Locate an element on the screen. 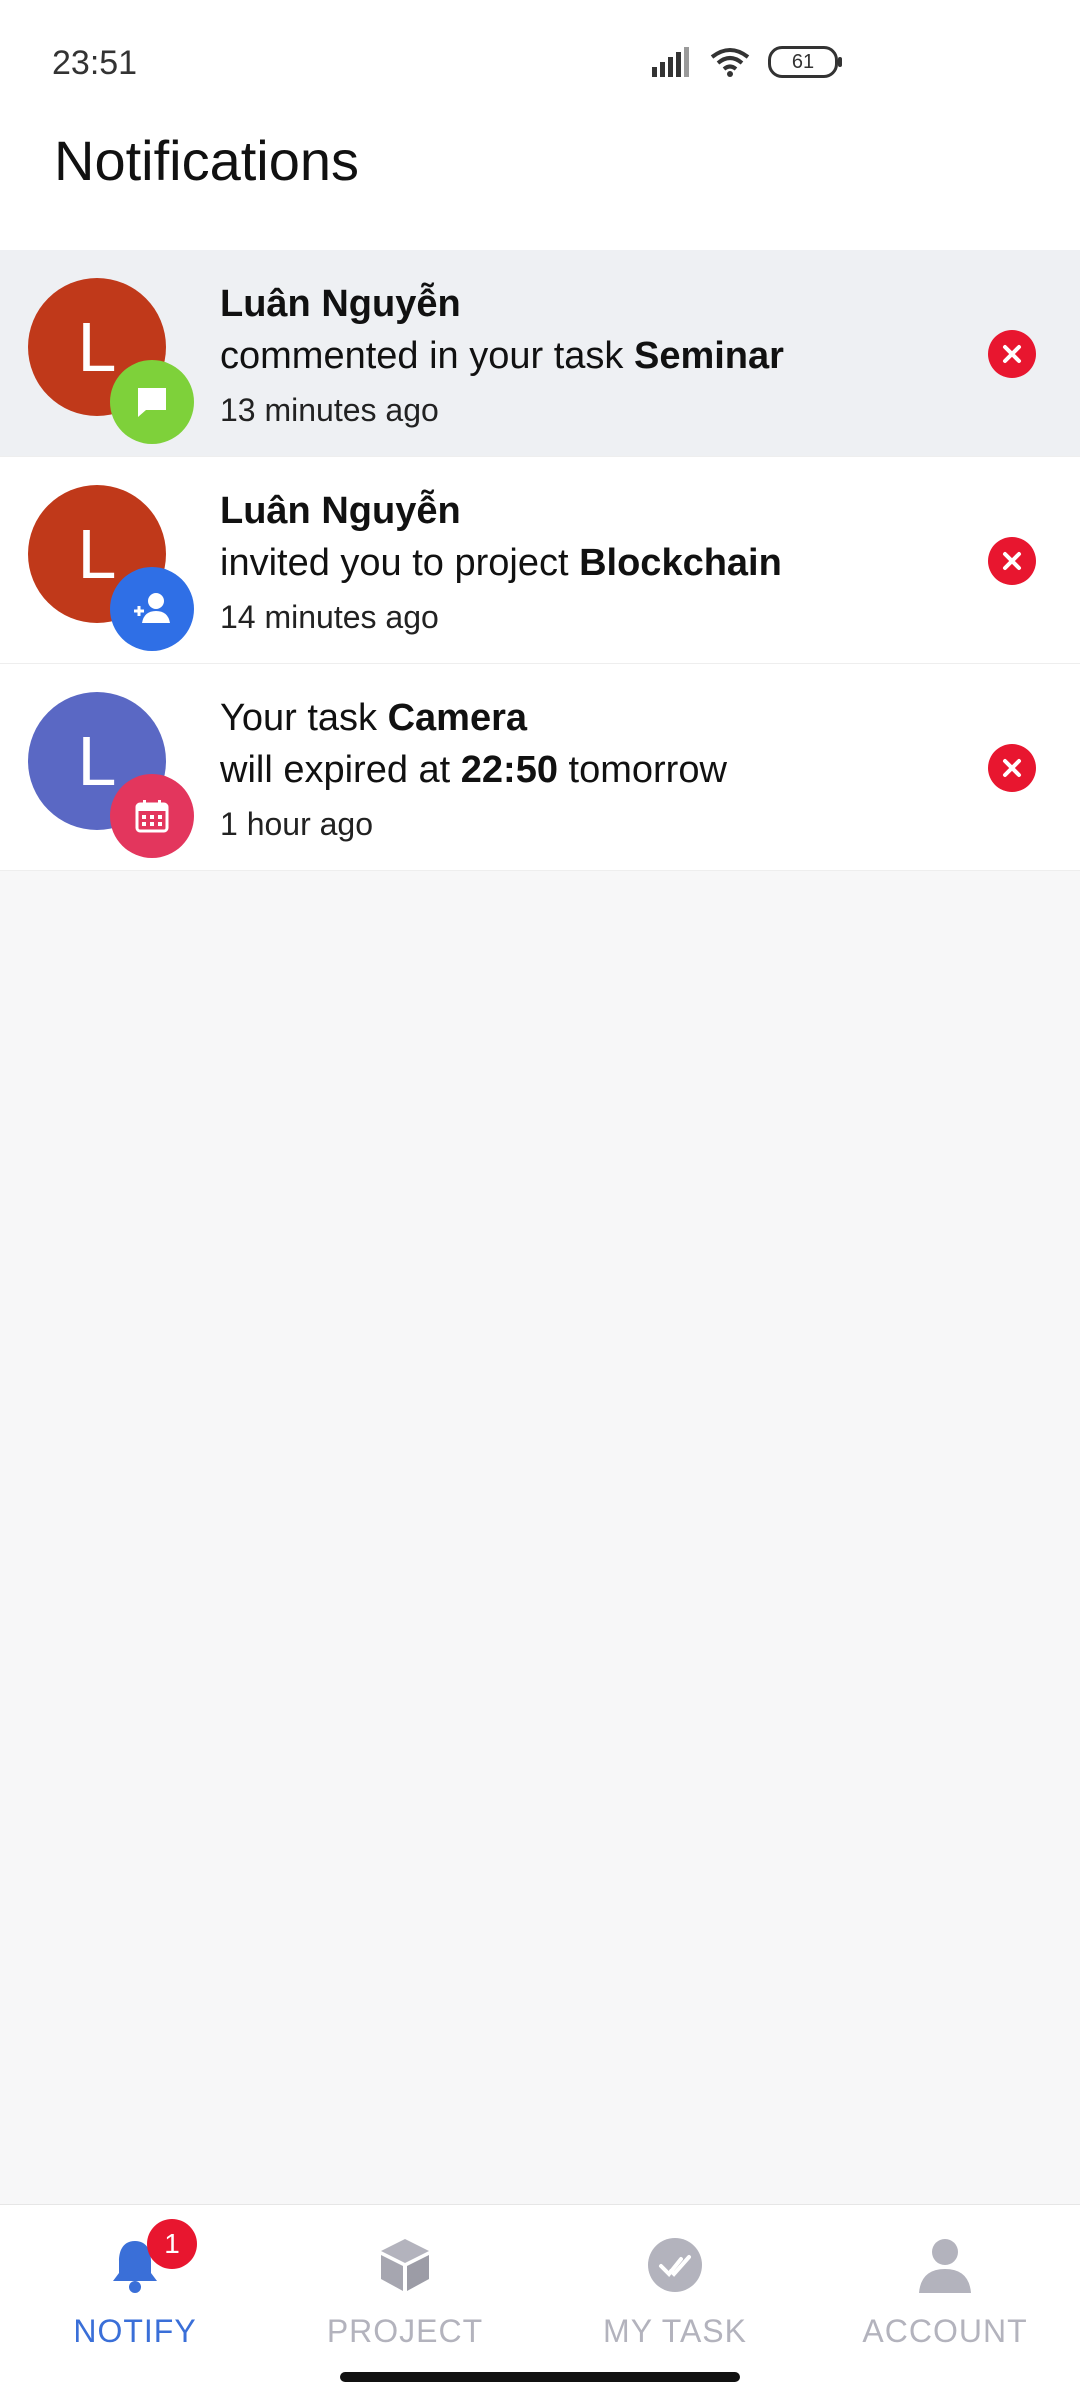  action-text: commented in your task is located at coordinates (427, 356).